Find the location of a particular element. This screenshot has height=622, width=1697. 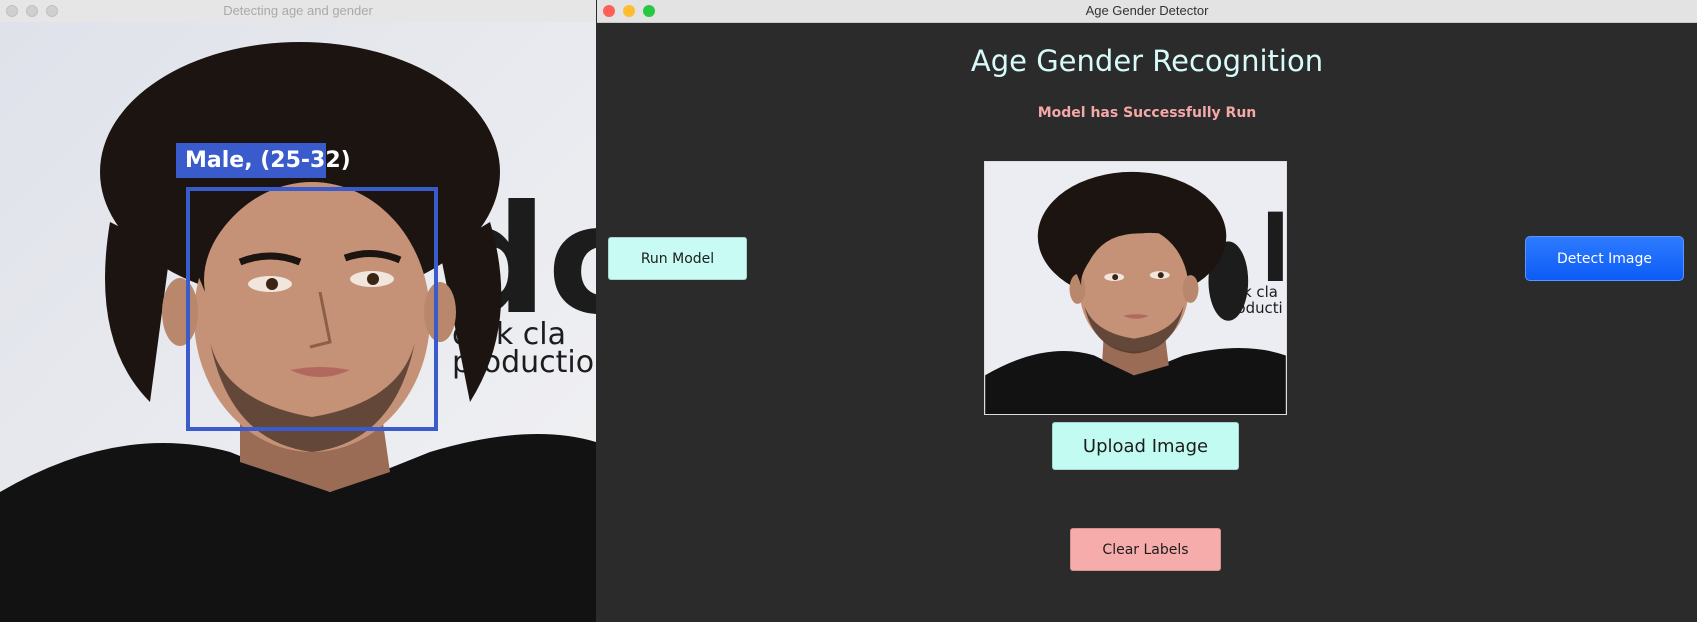

uploaded-image-preview: dick cla producti is located at coordinates (1135, 288).